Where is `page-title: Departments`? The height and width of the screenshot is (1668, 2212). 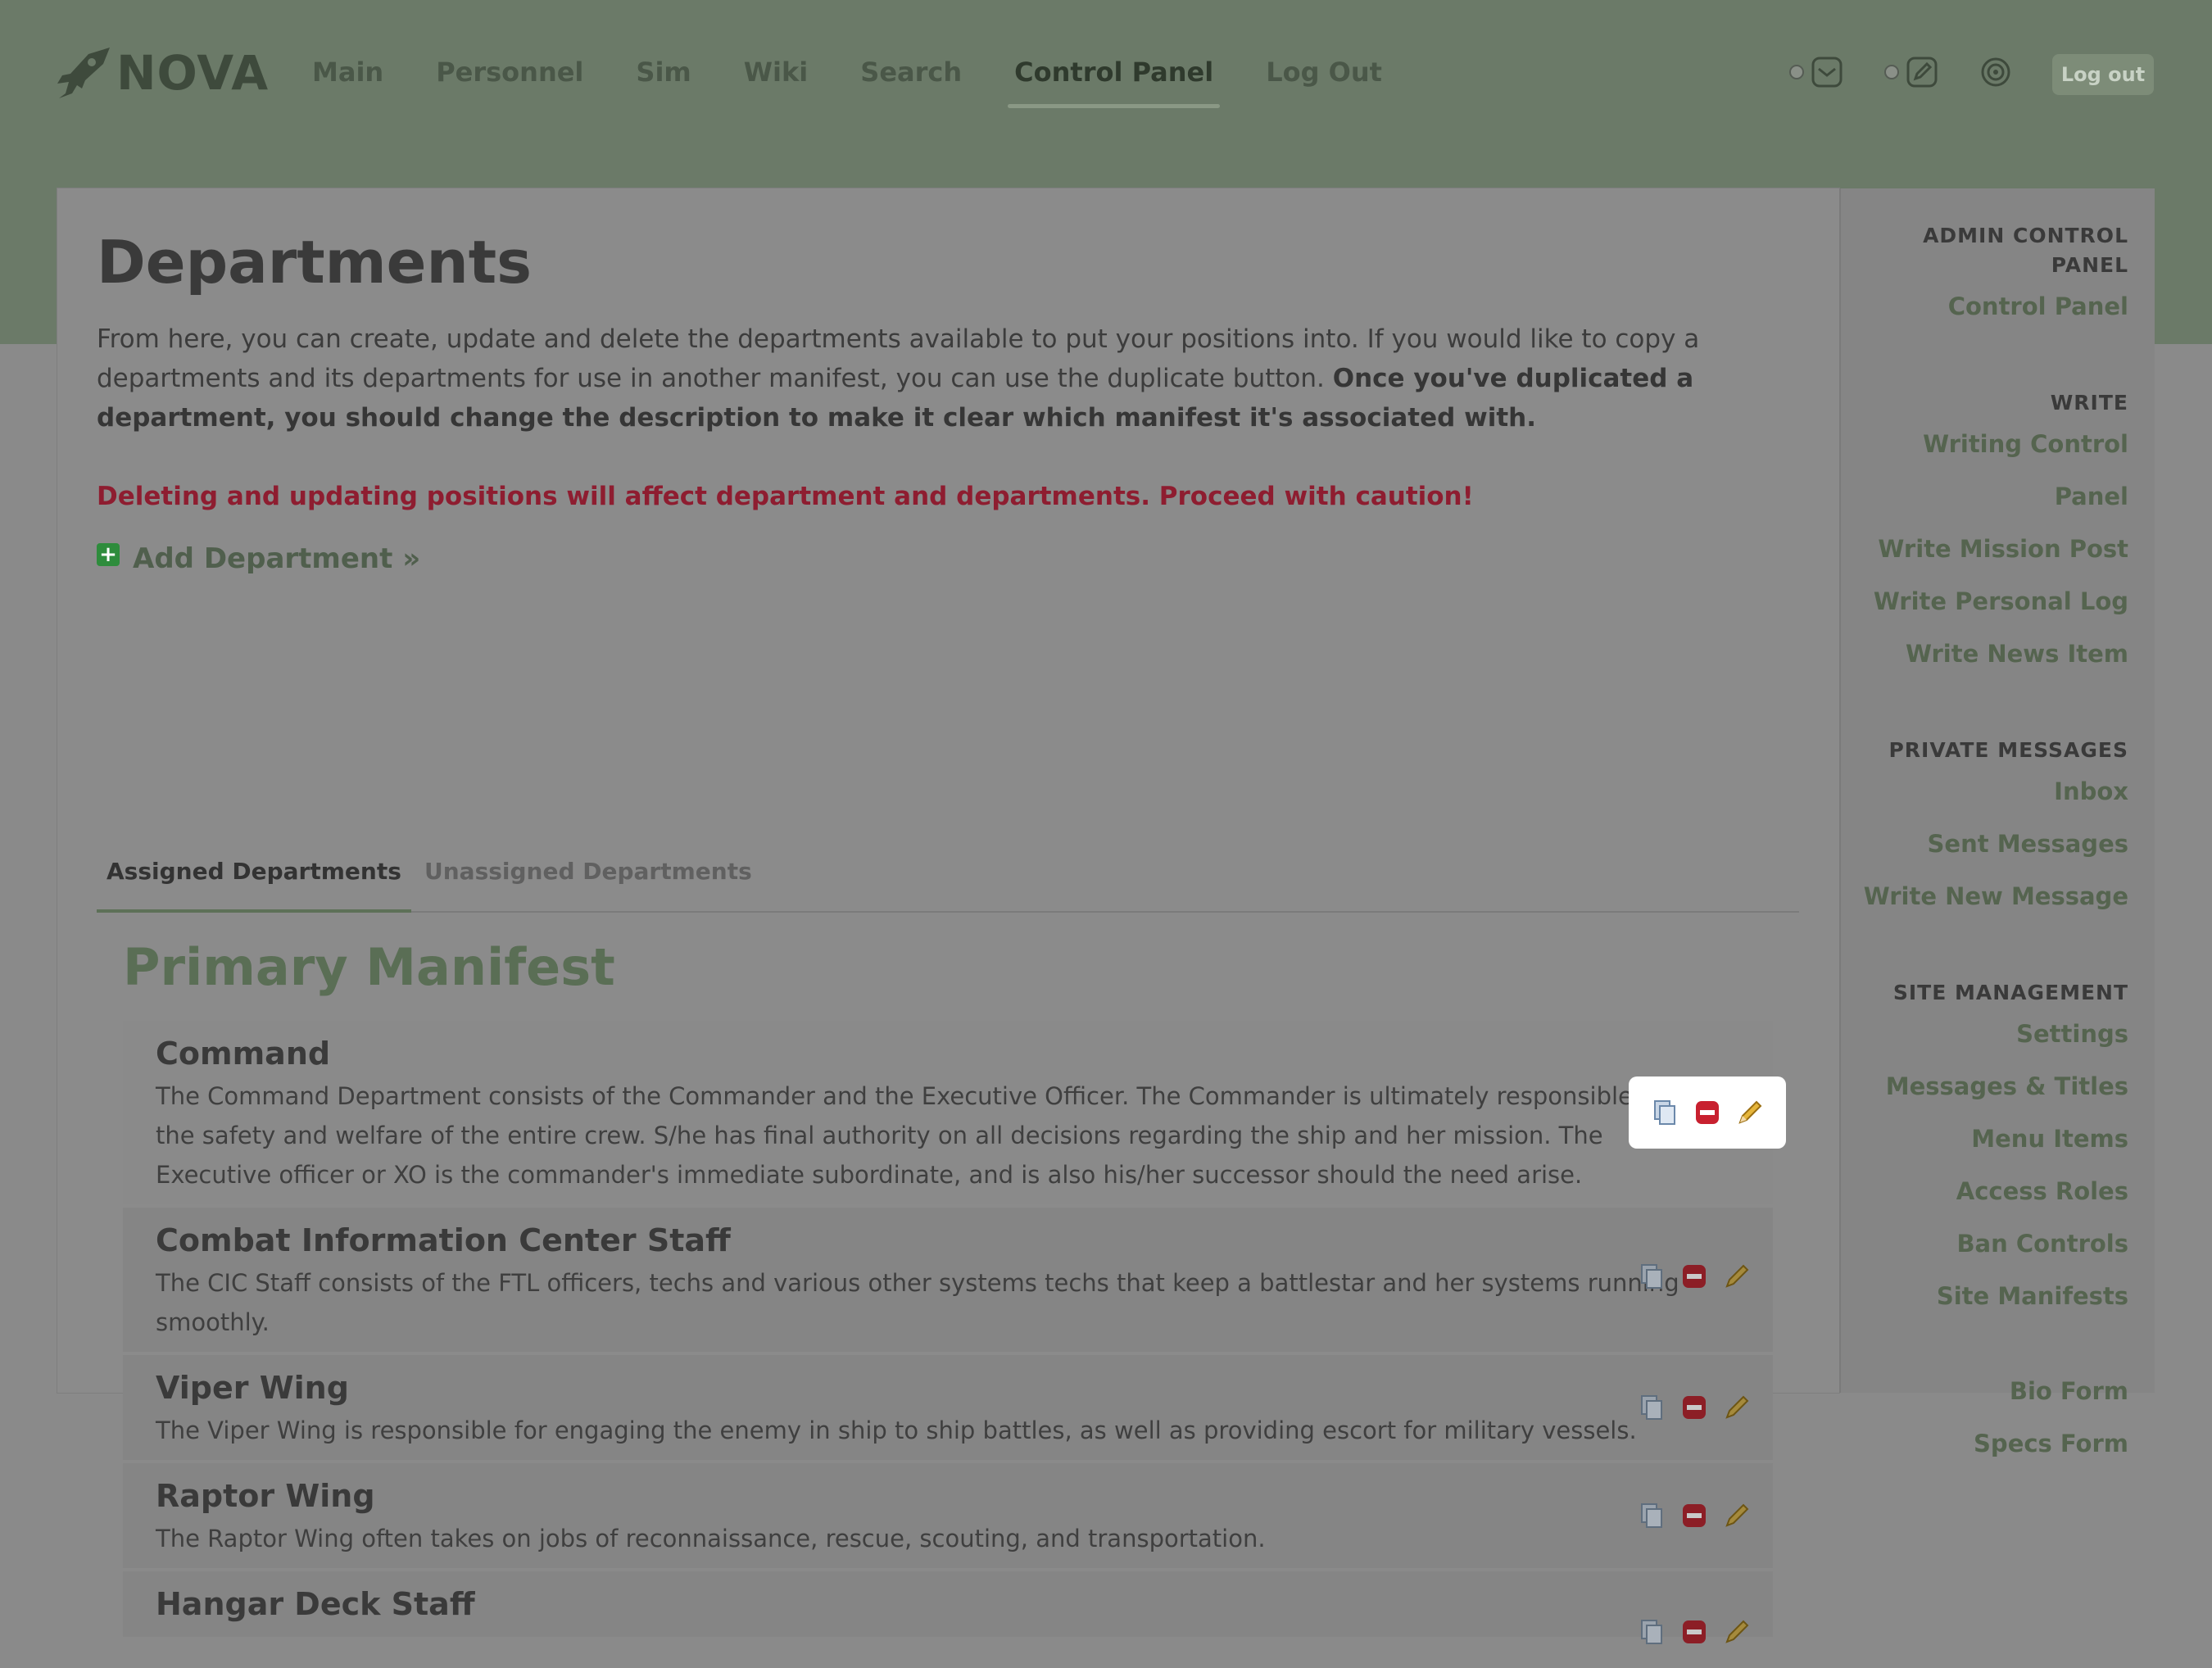 page-title: Departments is located at coordinates (315, 262).